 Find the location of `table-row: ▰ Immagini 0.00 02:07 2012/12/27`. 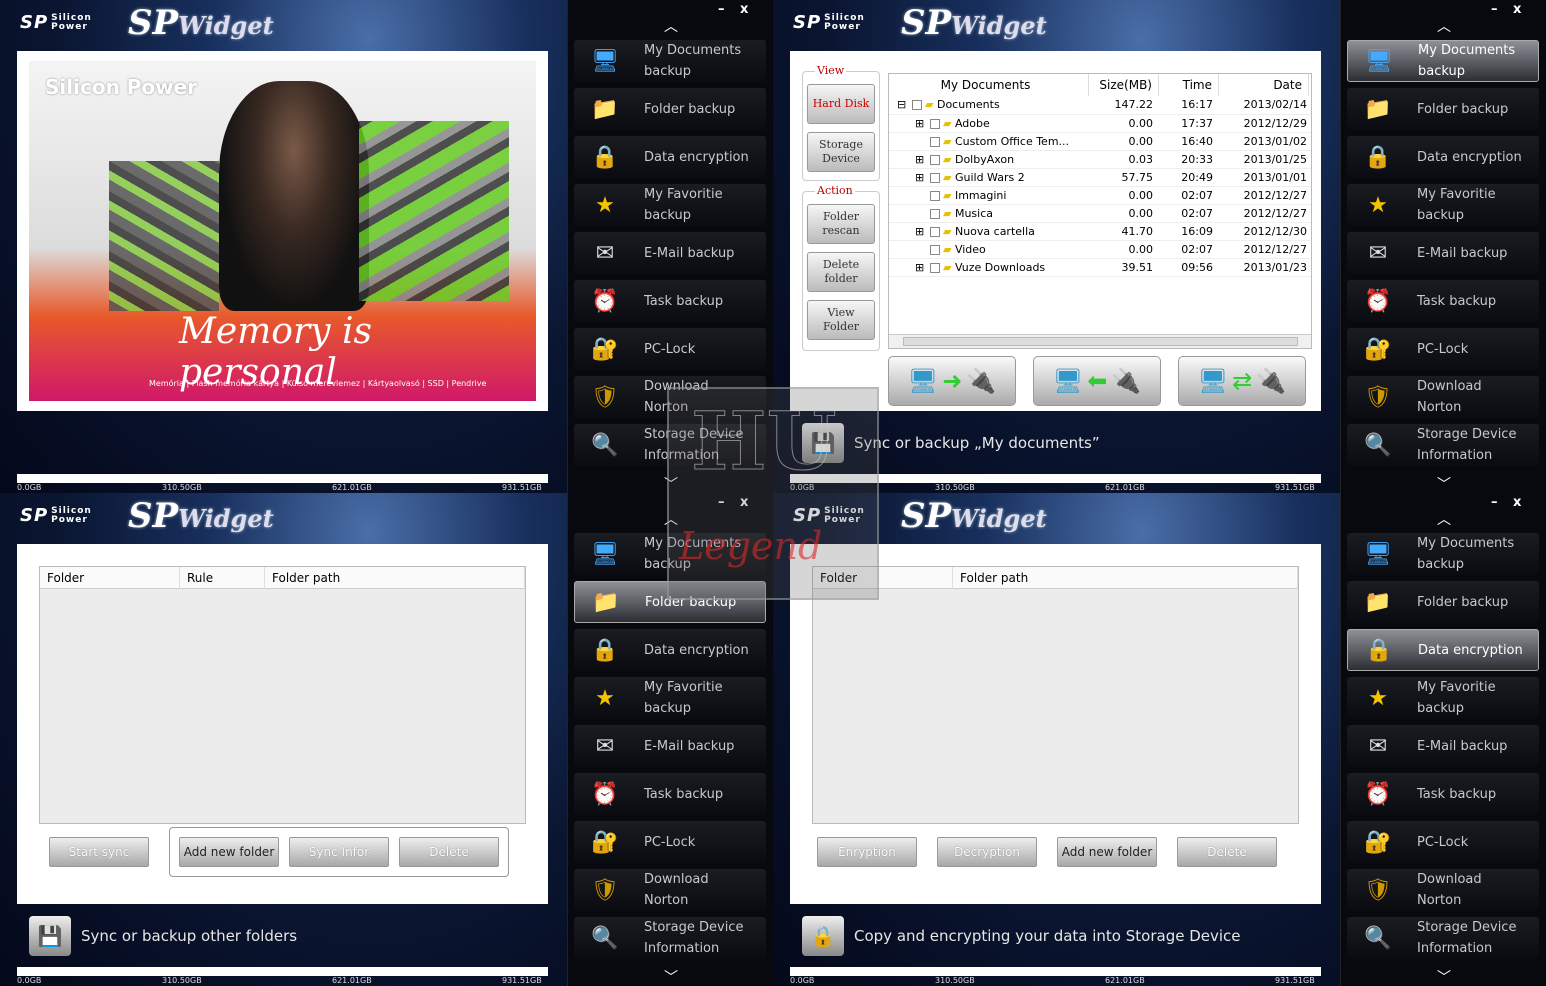

table-row: ▰ Immagini 0.00 02:07 2012/12/27 is located at coordinates (1100, 195).